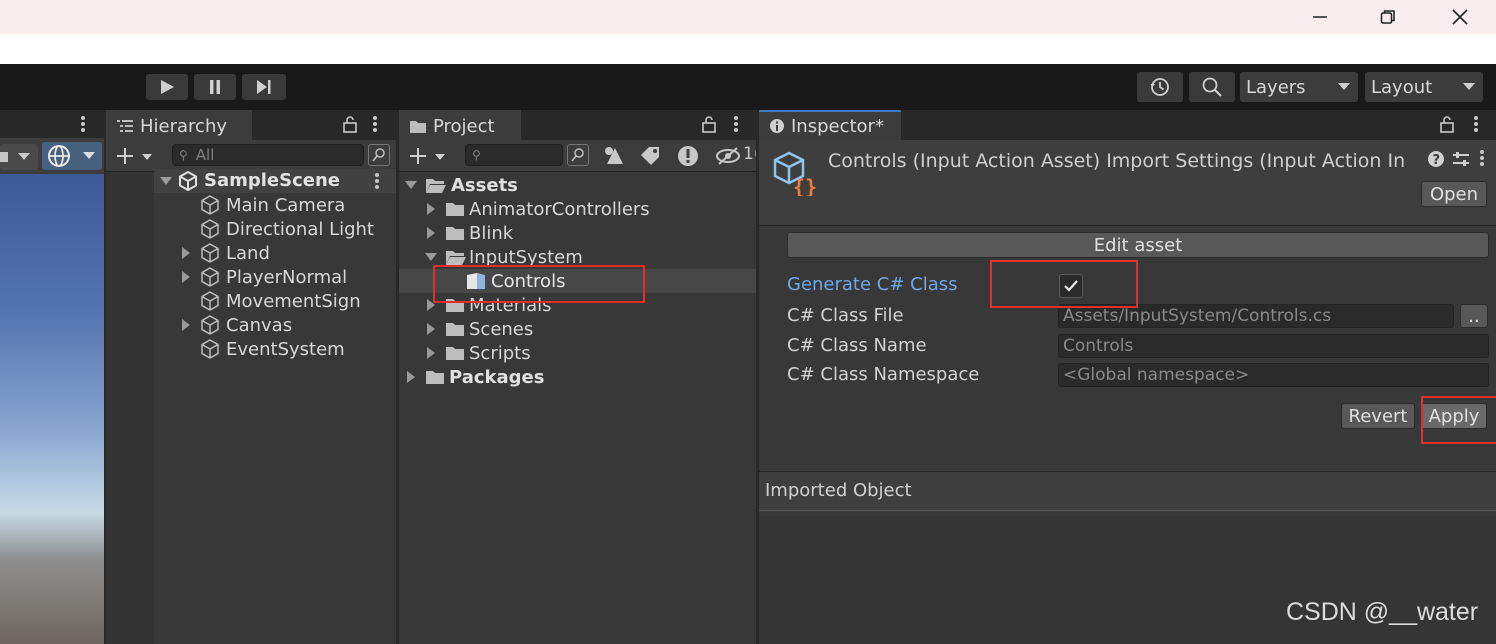  I want to click on list-item: Canvas, so click(275, 325).